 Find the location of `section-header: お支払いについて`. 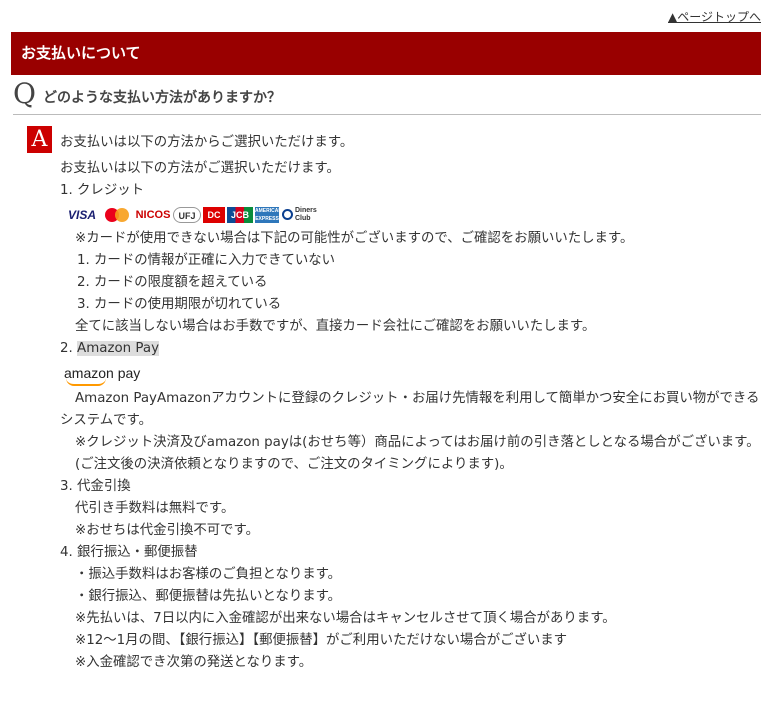

section-header: お支払いについて is located at coordinates (386, 53).